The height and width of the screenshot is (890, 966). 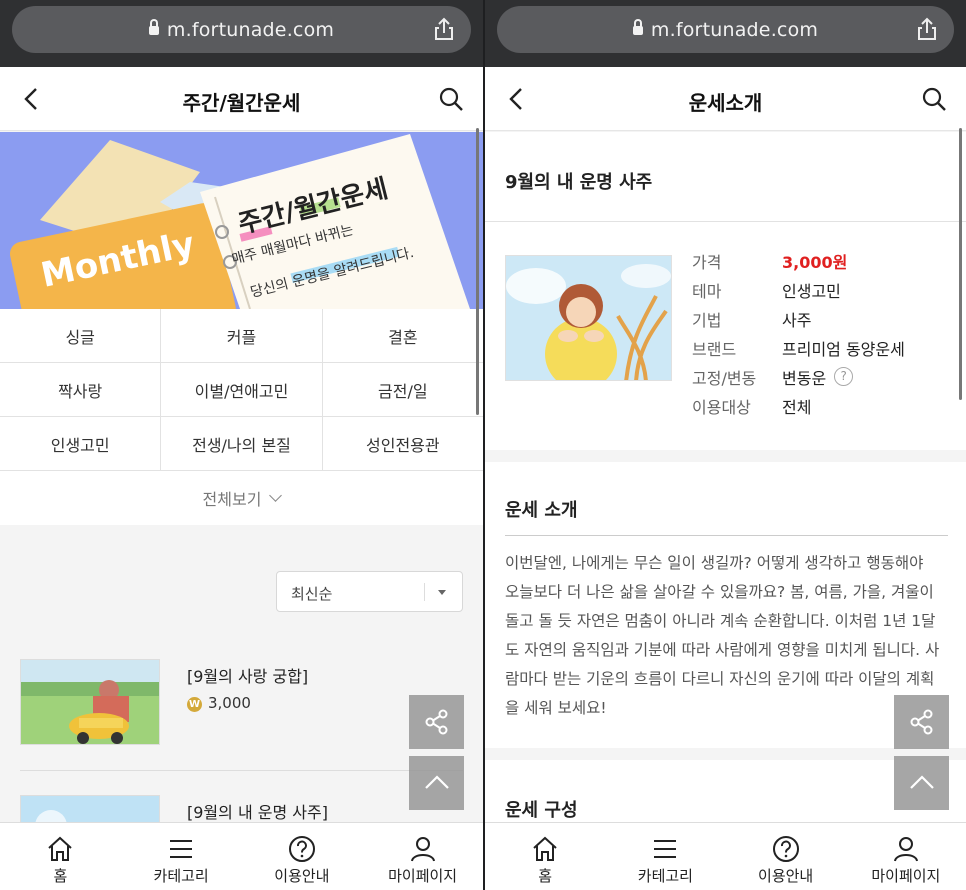 What do you see at coordinates (194, 704) in the screenshot?
I see `coin-icon: W` at bounding box center [194, 704].